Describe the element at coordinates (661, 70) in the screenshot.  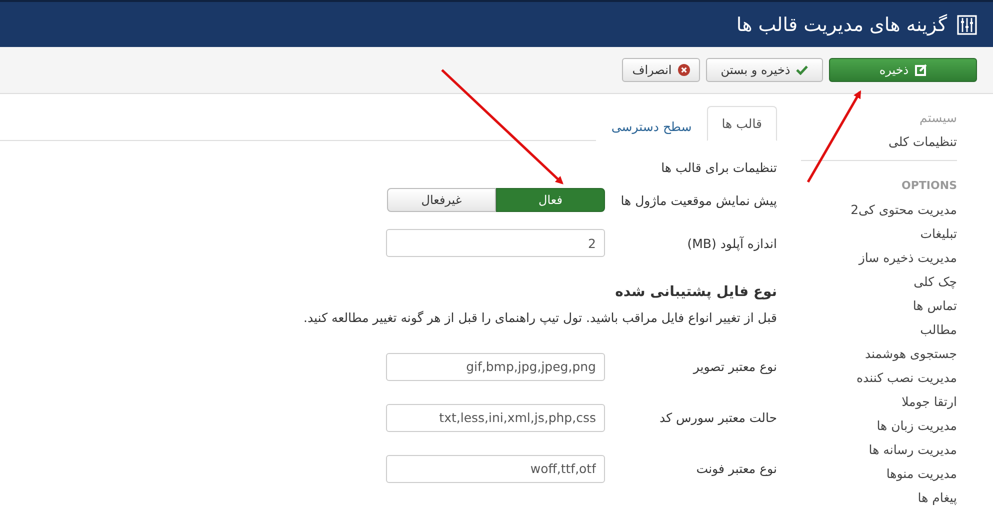
I see `cancel-button: انصراف` at that location.